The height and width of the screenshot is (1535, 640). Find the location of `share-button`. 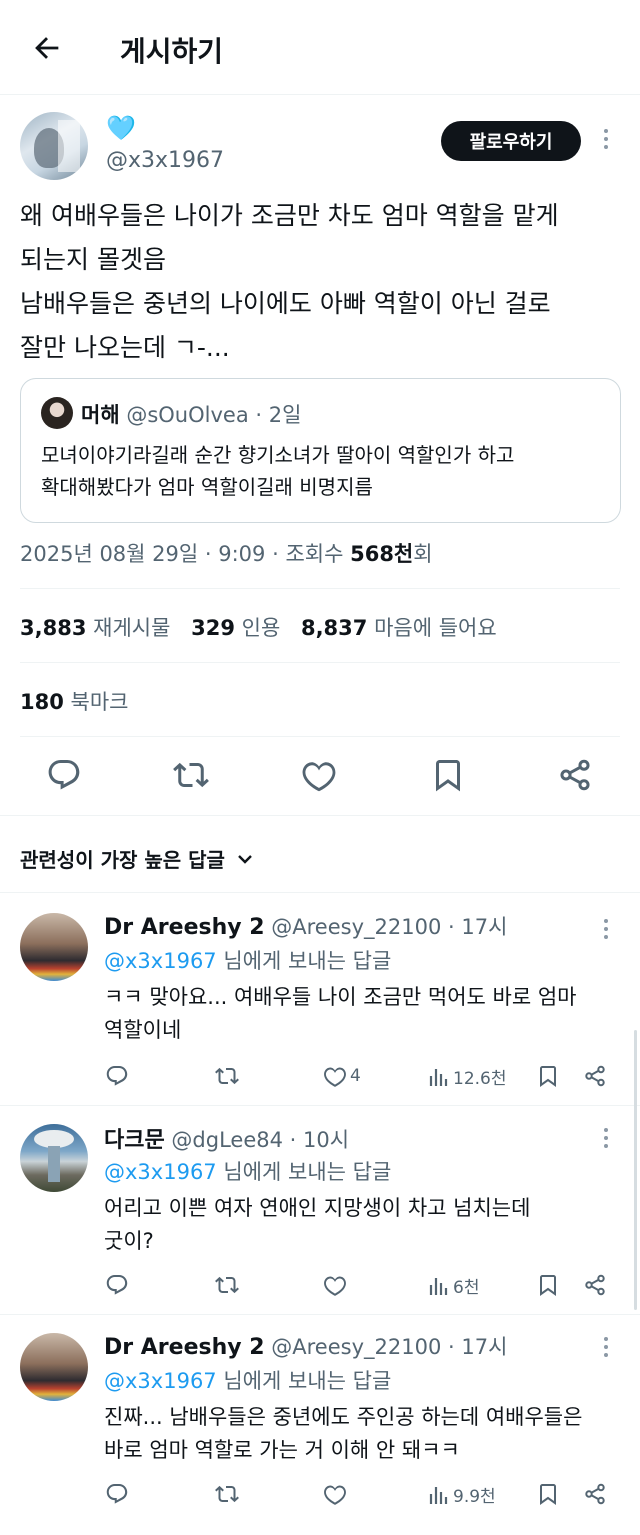

share-button is located at coordinates (575, 775).